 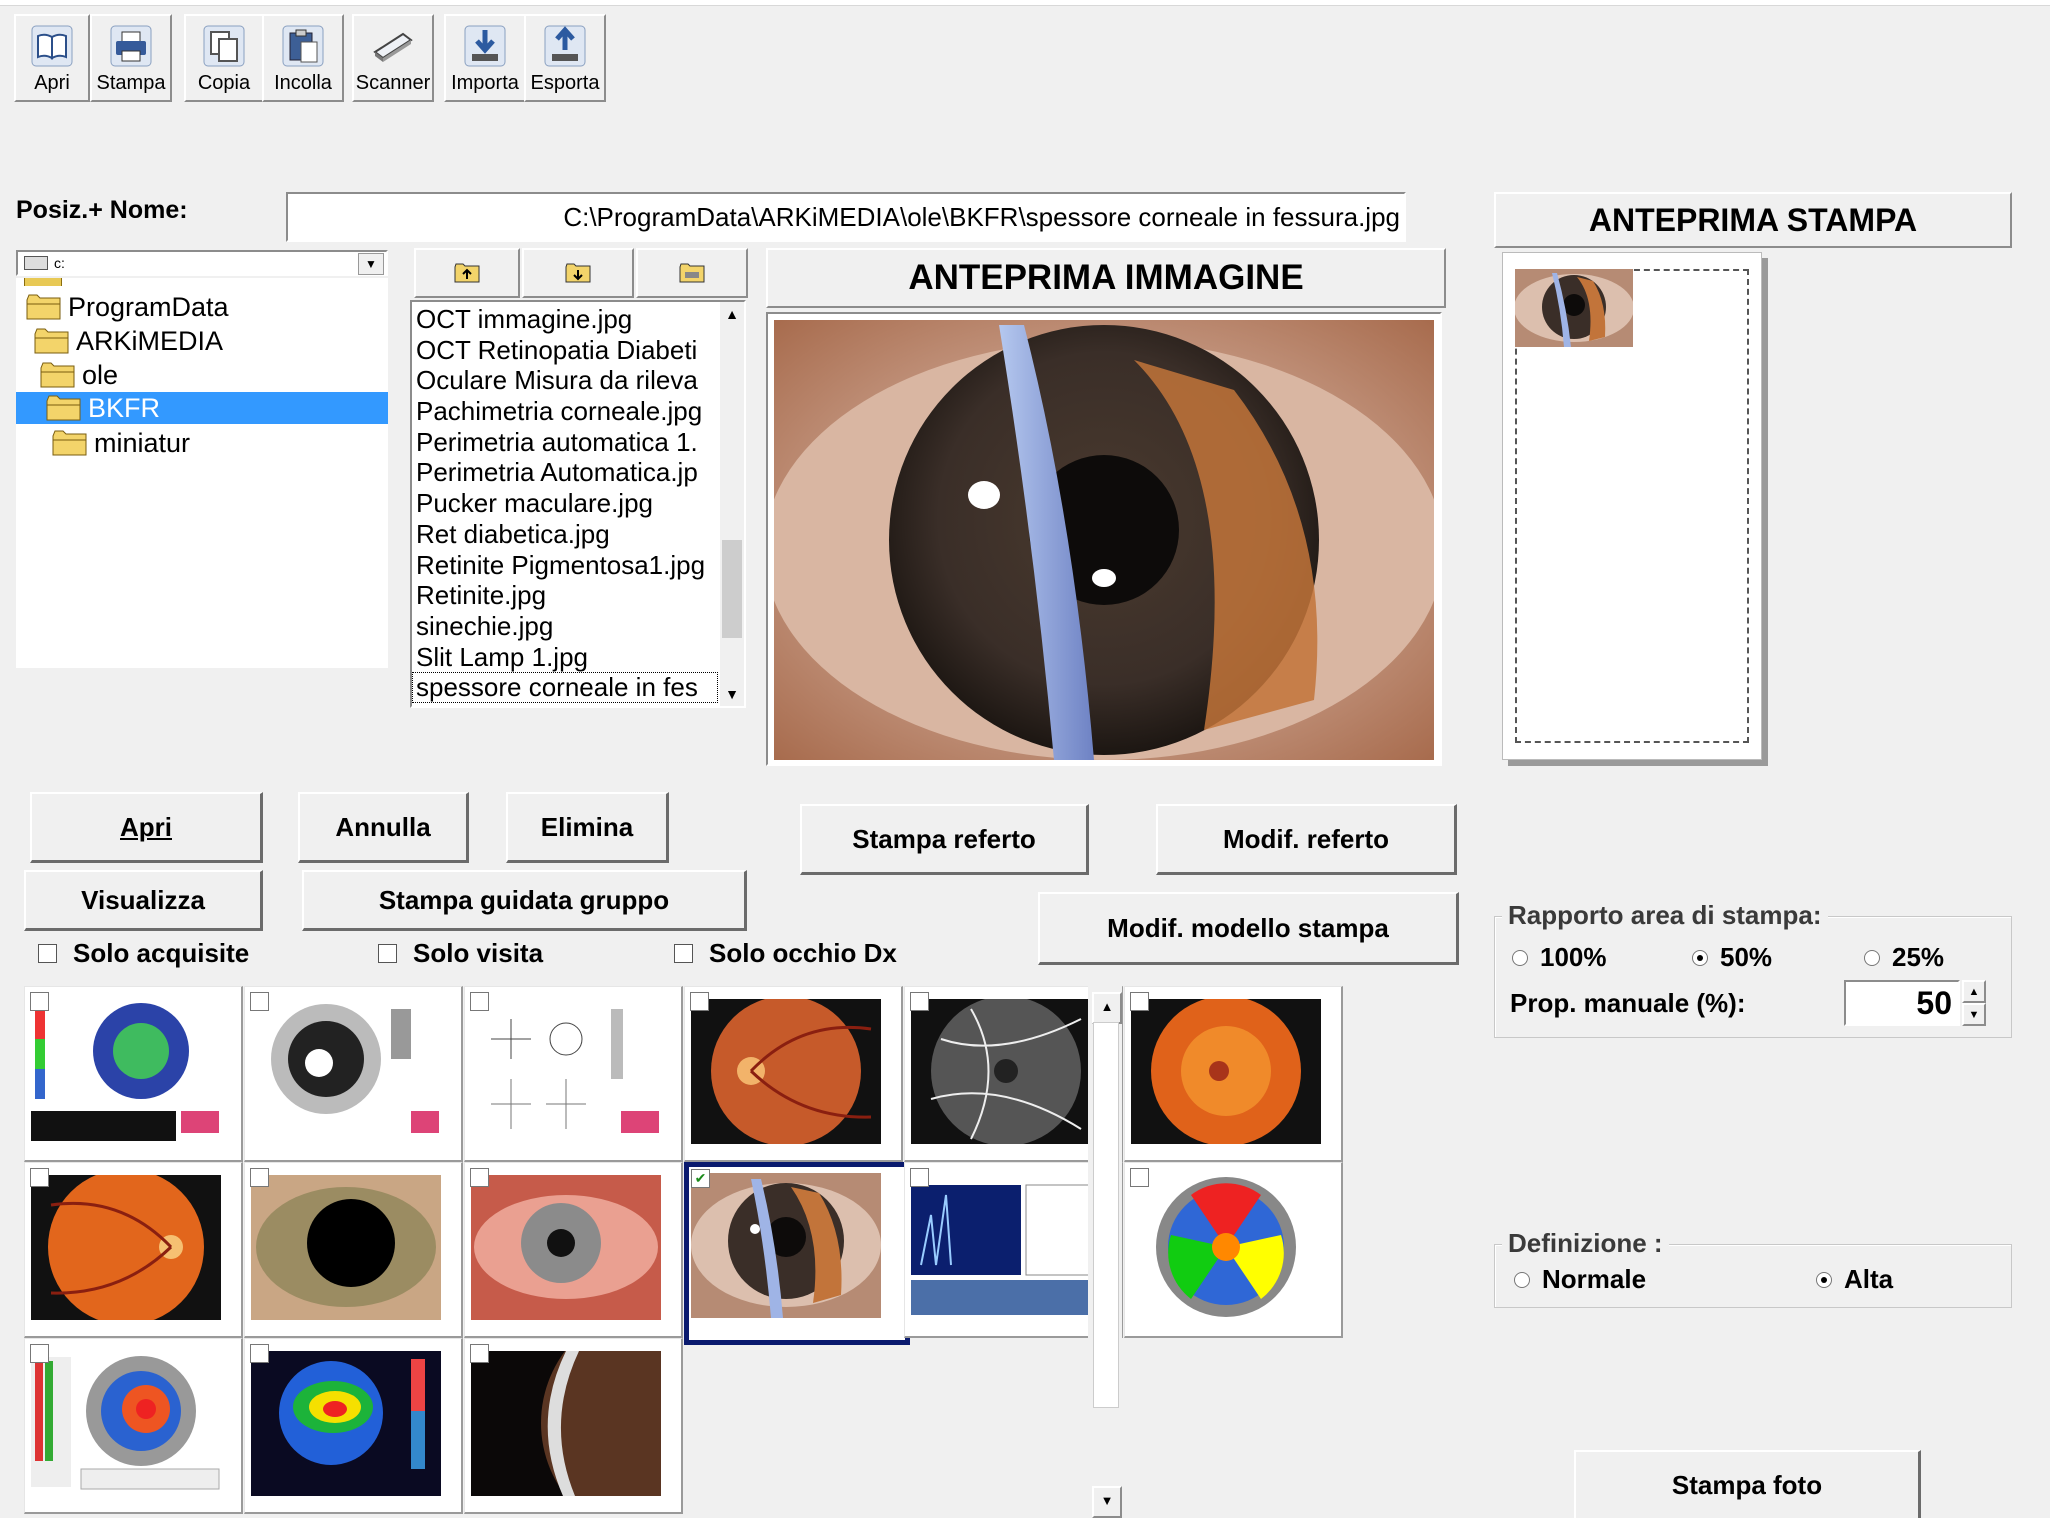 What do you see at coordinates (353, 1426) in the screenshot?
I see `thumbnail-elevation-map` at bounding box center [353, 1426].